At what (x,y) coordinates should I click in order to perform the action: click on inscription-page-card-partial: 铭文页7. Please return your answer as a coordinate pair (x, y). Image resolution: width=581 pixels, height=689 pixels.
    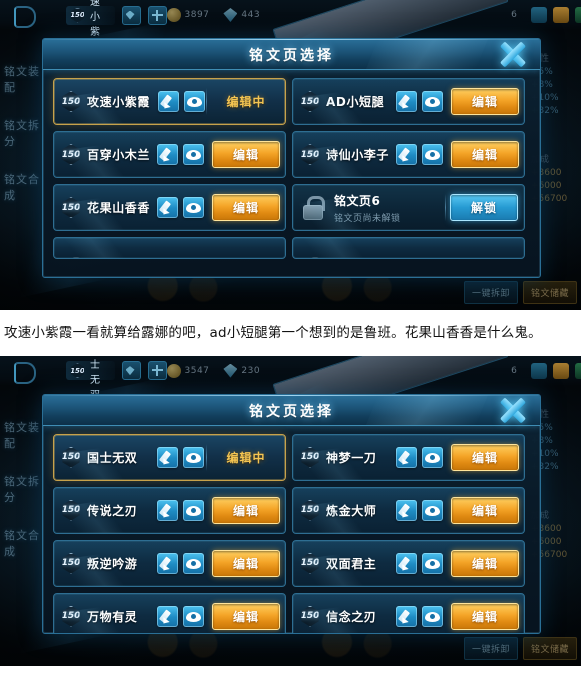
    Looking at the image, I should click on (169, 248).